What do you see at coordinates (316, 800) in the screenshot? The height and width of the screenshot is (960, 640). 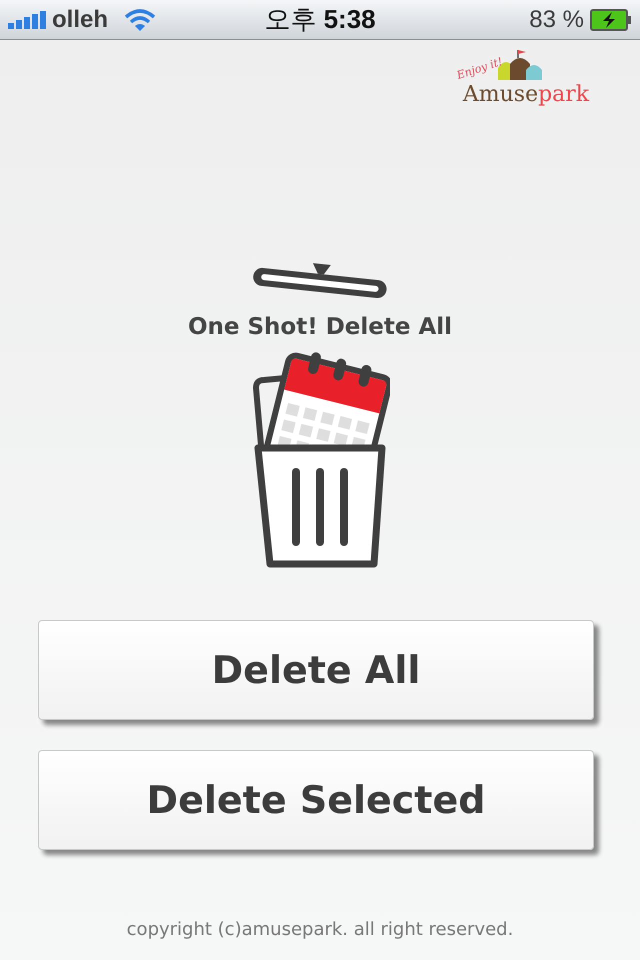 I see `delete-button: Delete Selected` at bounding box center [316, 800].